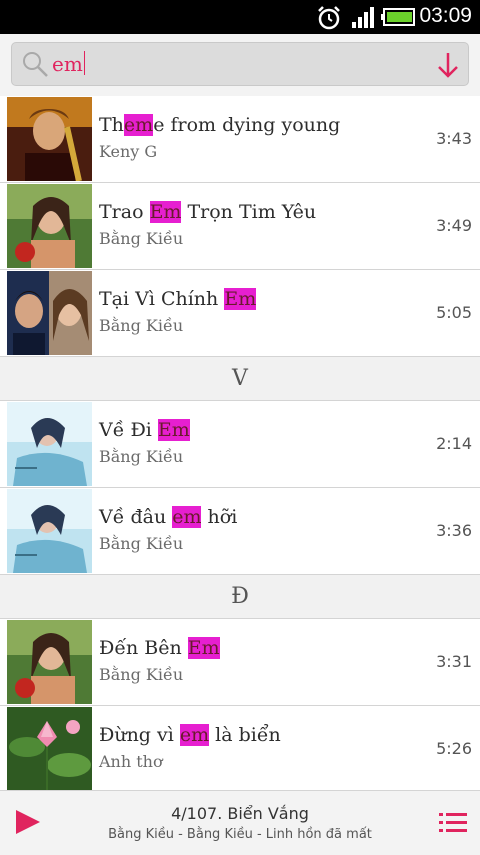 The height and width of the screenshot is (855, 480). What do you see at coordinates (454, 312) in the screenshot?
I see `song-duration: 5:05` at bounding box center [454, 312].